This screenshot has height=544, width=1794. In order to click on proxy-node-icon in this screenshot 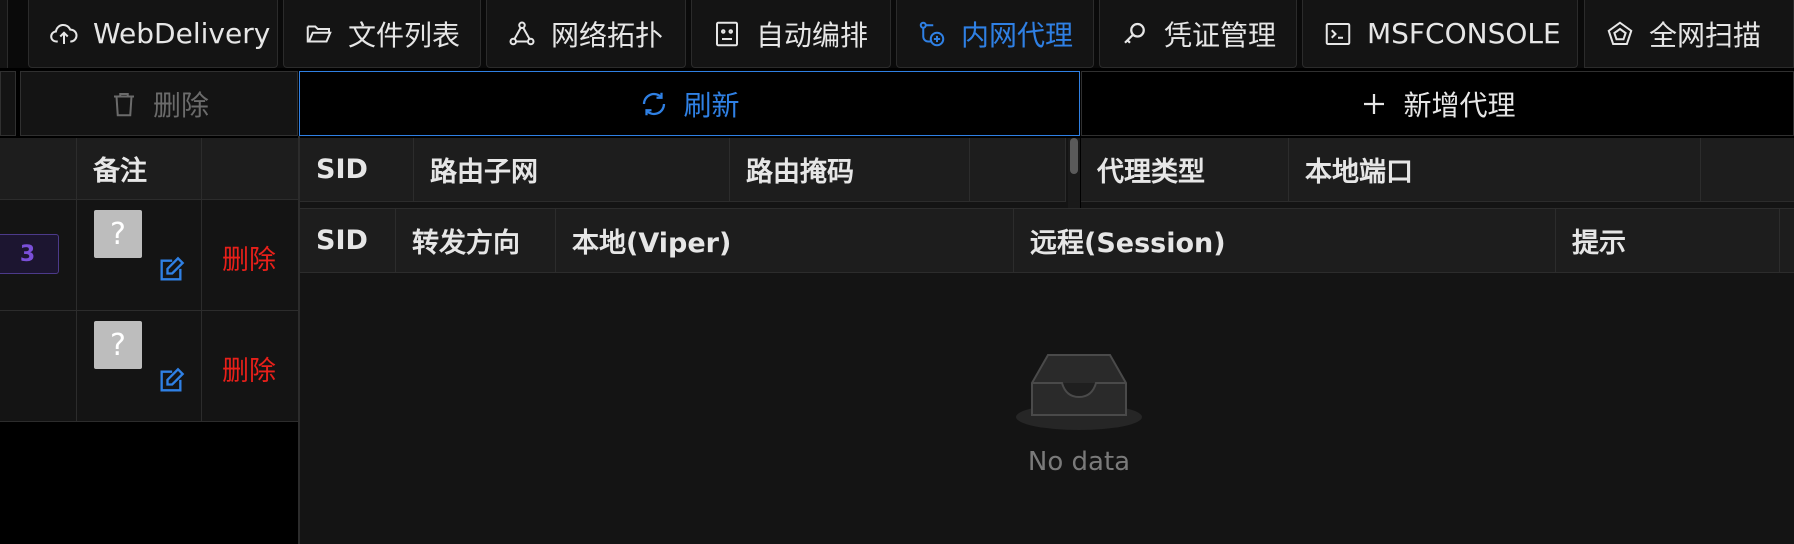, I will do `click(932, 33)`.